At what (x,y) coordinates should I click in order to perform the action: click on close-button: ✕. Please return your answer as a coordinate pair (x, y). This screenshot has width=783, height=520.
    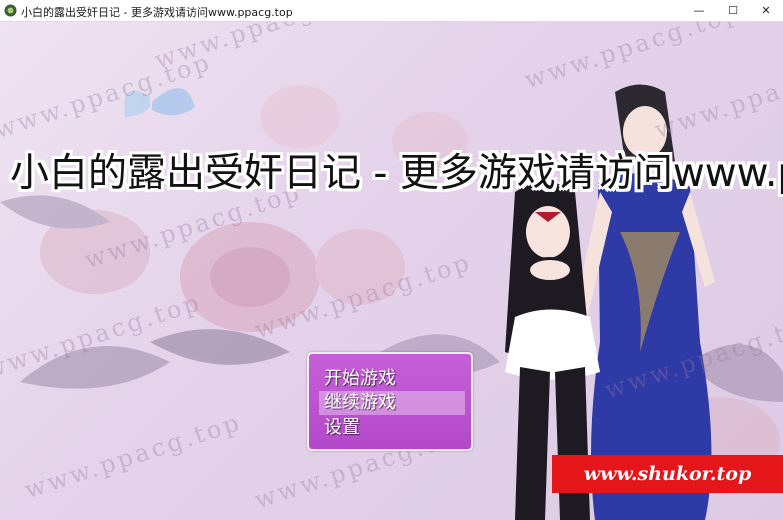
    Looking at the image, I should click on (766, 11).